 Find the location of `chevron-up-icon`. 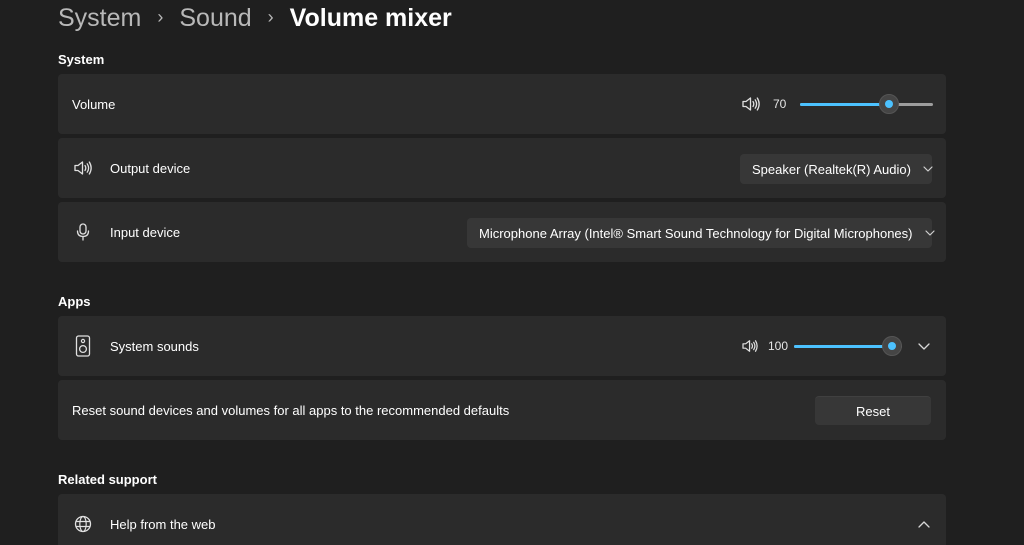

chevron-up-icon is located at coordinates (924, 519).